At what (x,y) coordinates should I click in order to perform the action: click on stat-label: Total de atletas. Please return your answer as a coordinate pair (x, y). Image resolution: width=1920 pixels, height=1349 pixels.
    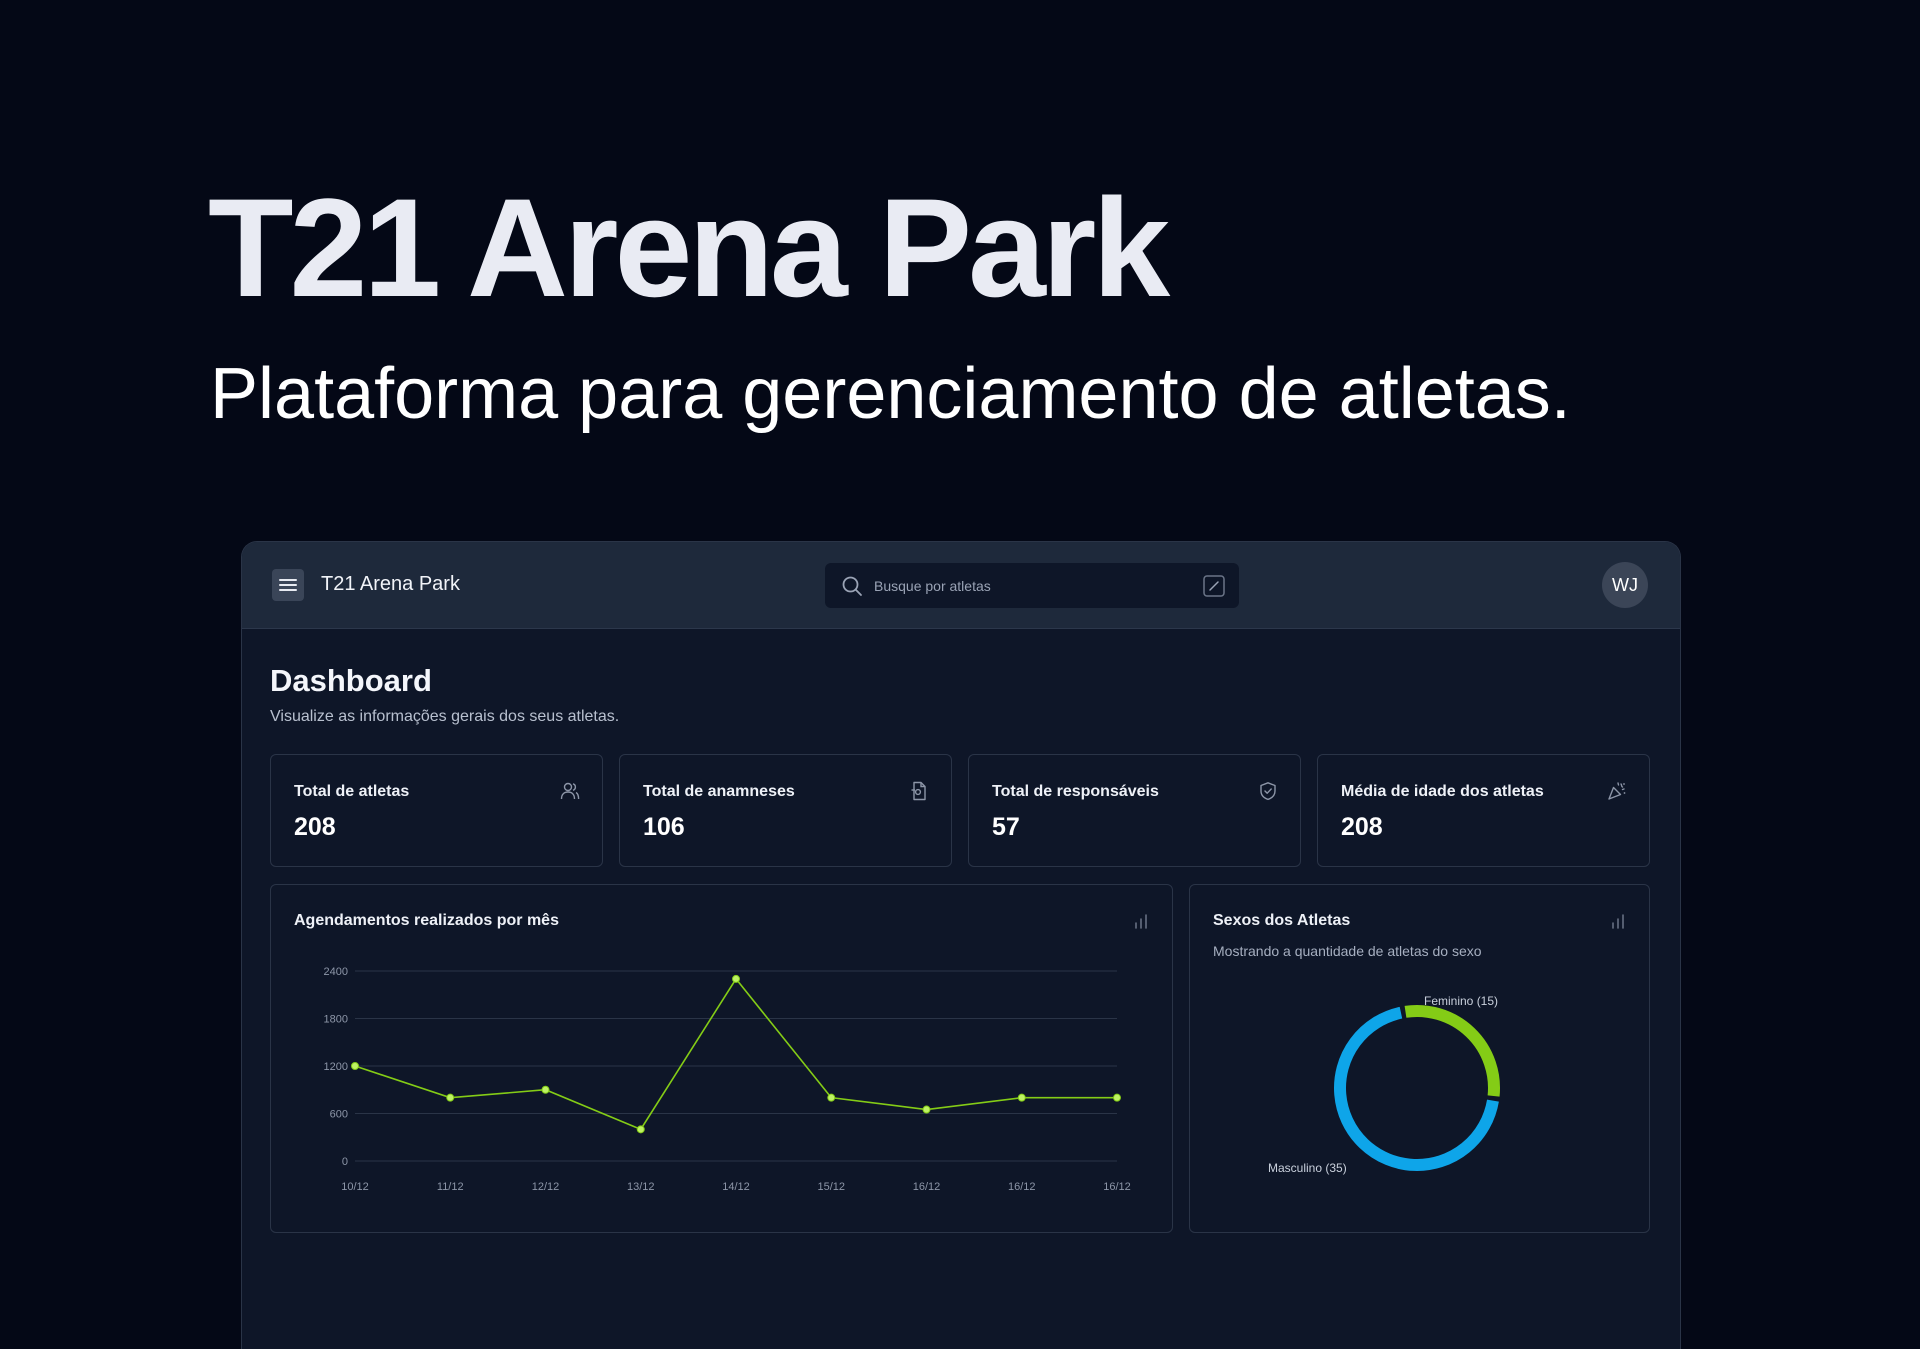
    Looking at the image, I should click on (352, 791).